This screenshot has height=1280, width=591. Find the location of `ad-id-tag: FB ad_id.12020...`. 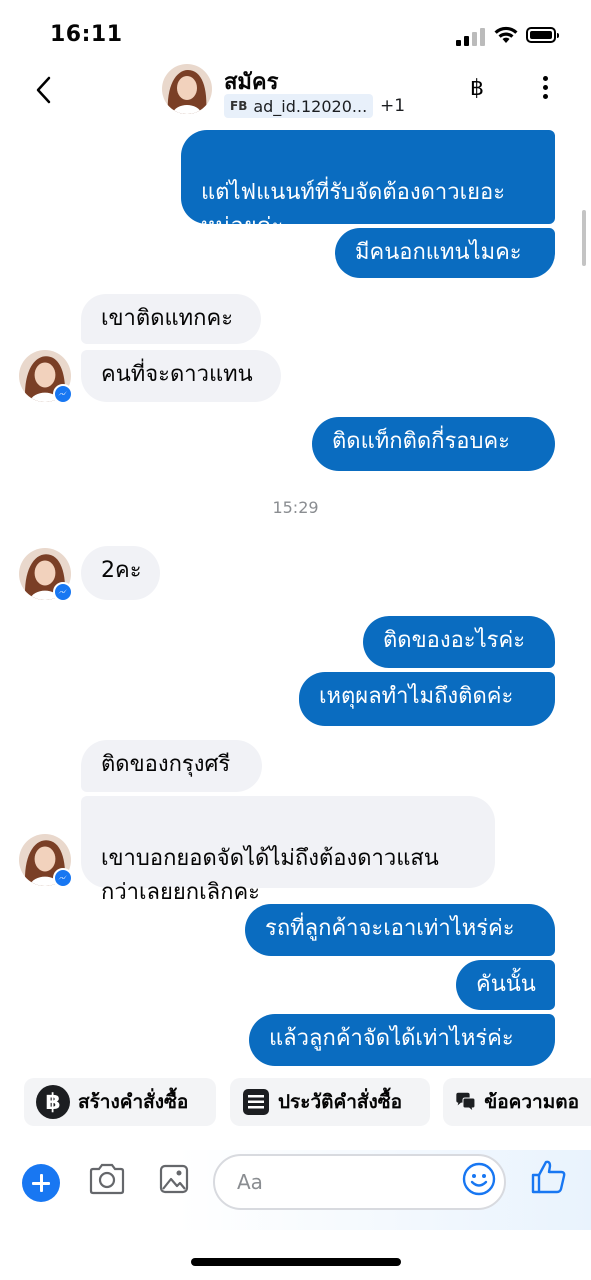

ad-id-tag: FB ad_id.12020... is located at coordinates (299, 106).